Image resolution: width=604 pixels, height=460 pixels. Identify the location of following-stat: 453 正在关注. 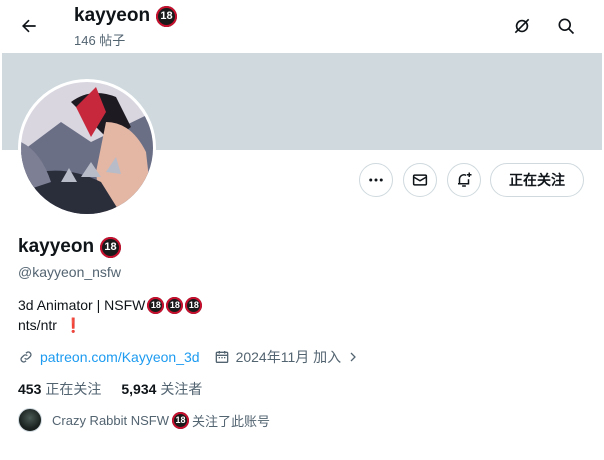
(59, 389).